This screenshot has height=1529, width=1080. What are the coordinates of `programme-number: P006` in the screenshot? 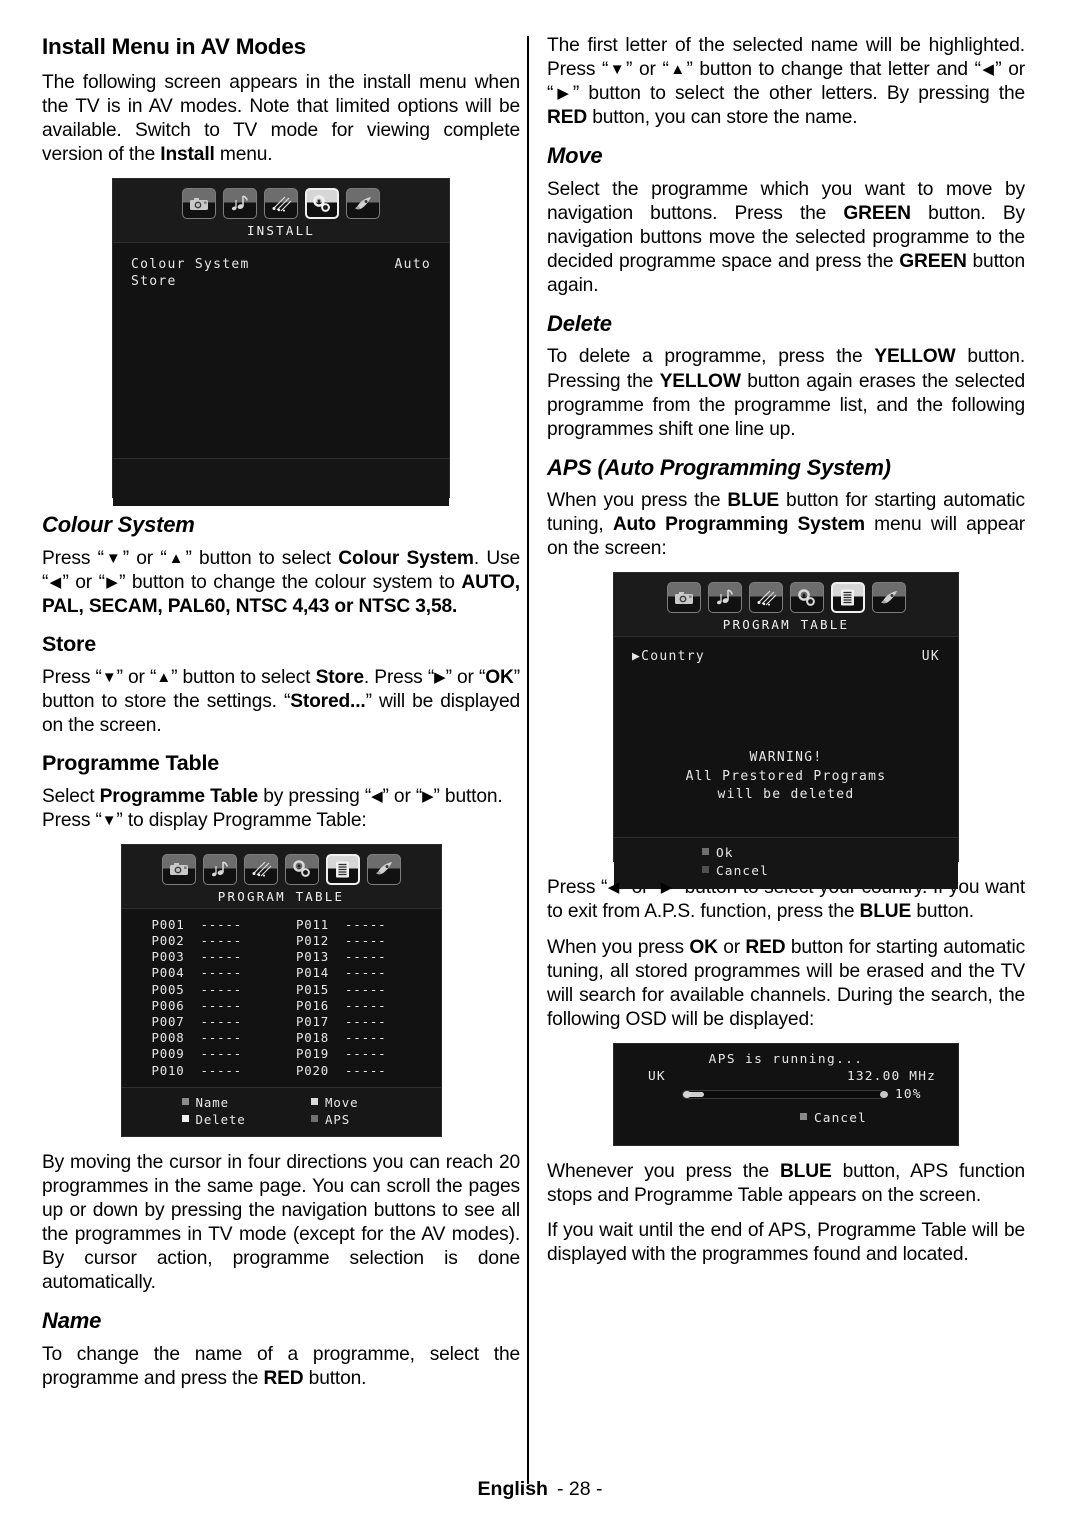 It's located at (168, 1005).